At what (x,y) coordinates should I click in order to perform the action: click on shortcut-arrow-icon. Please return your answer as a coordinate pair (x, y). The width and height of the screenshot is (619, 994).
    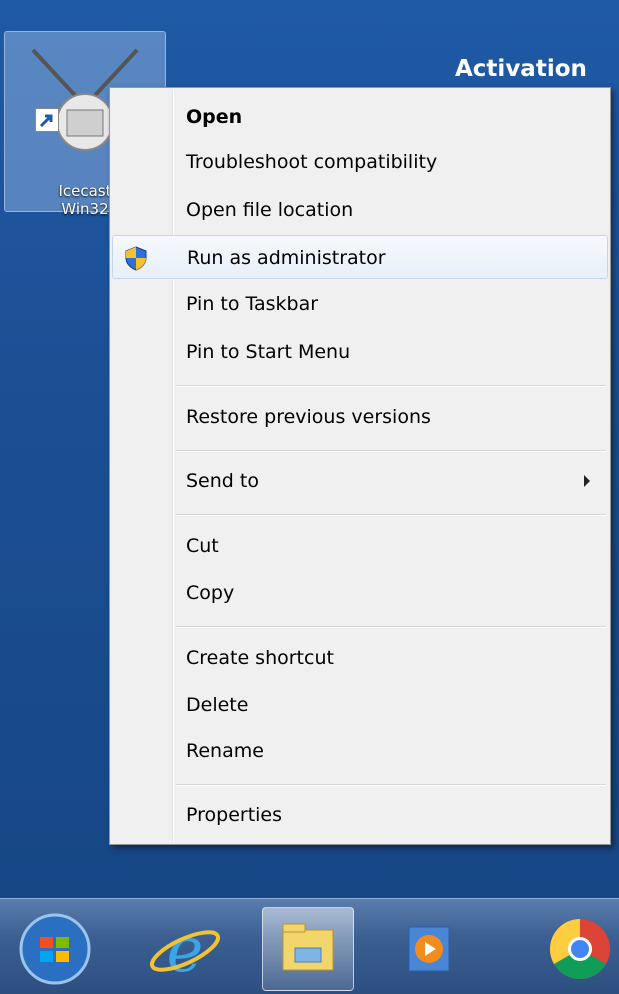
    Looking at the image, I should click on (47, 120).